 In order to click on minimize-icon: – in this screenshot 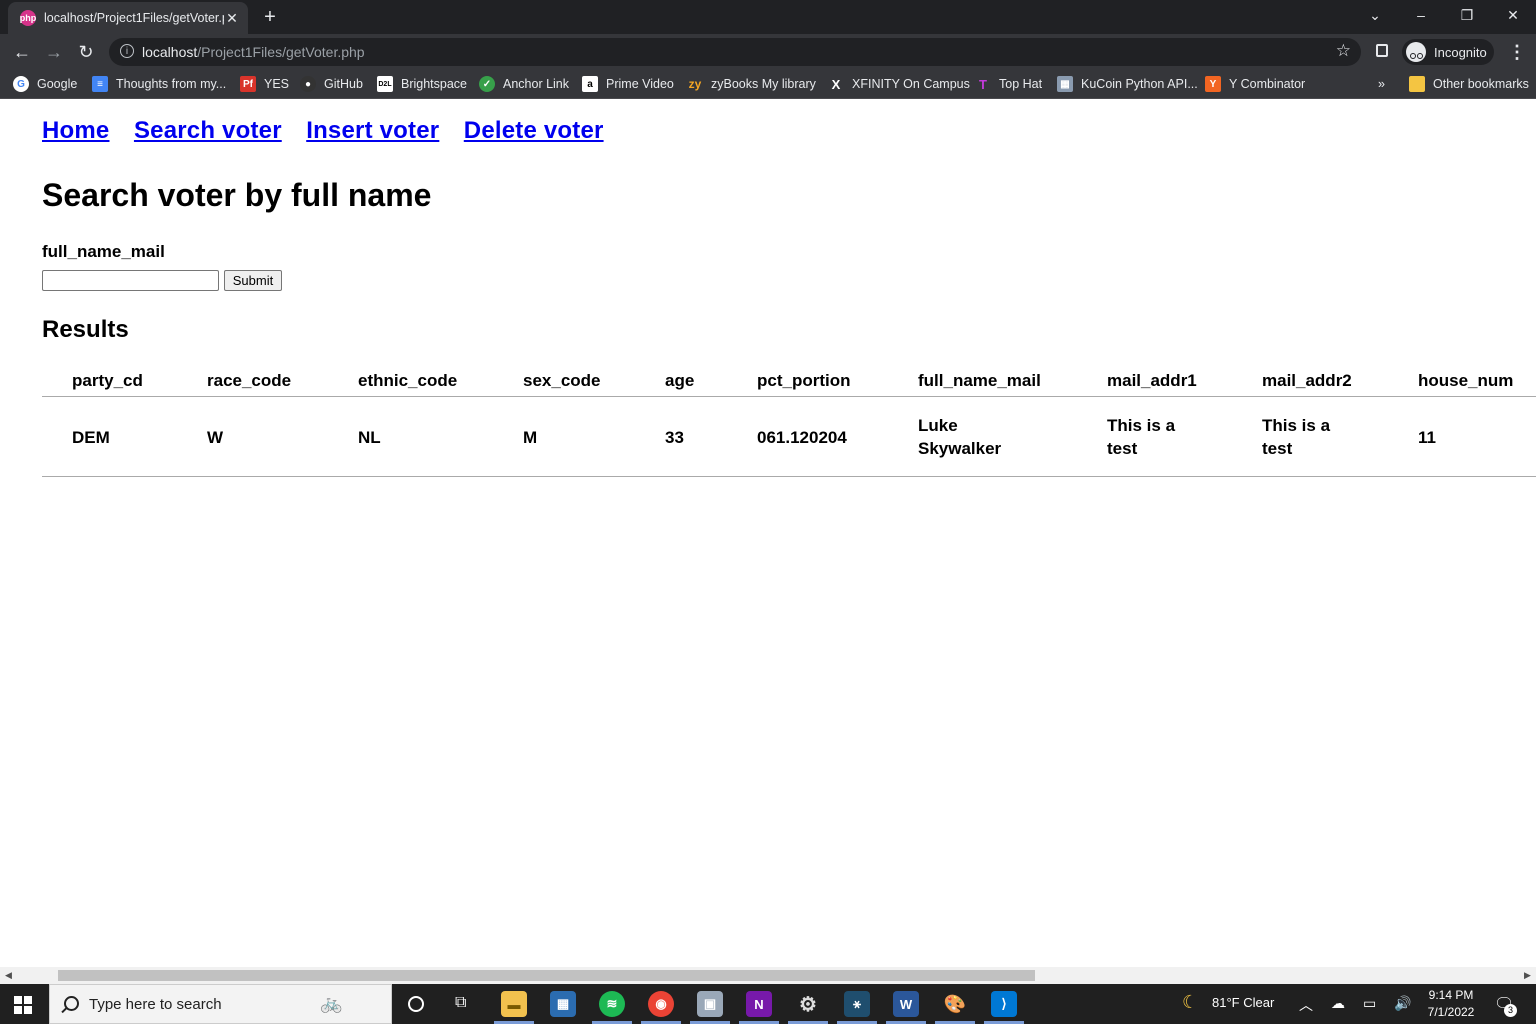, I will do `click(1421, 15)`.